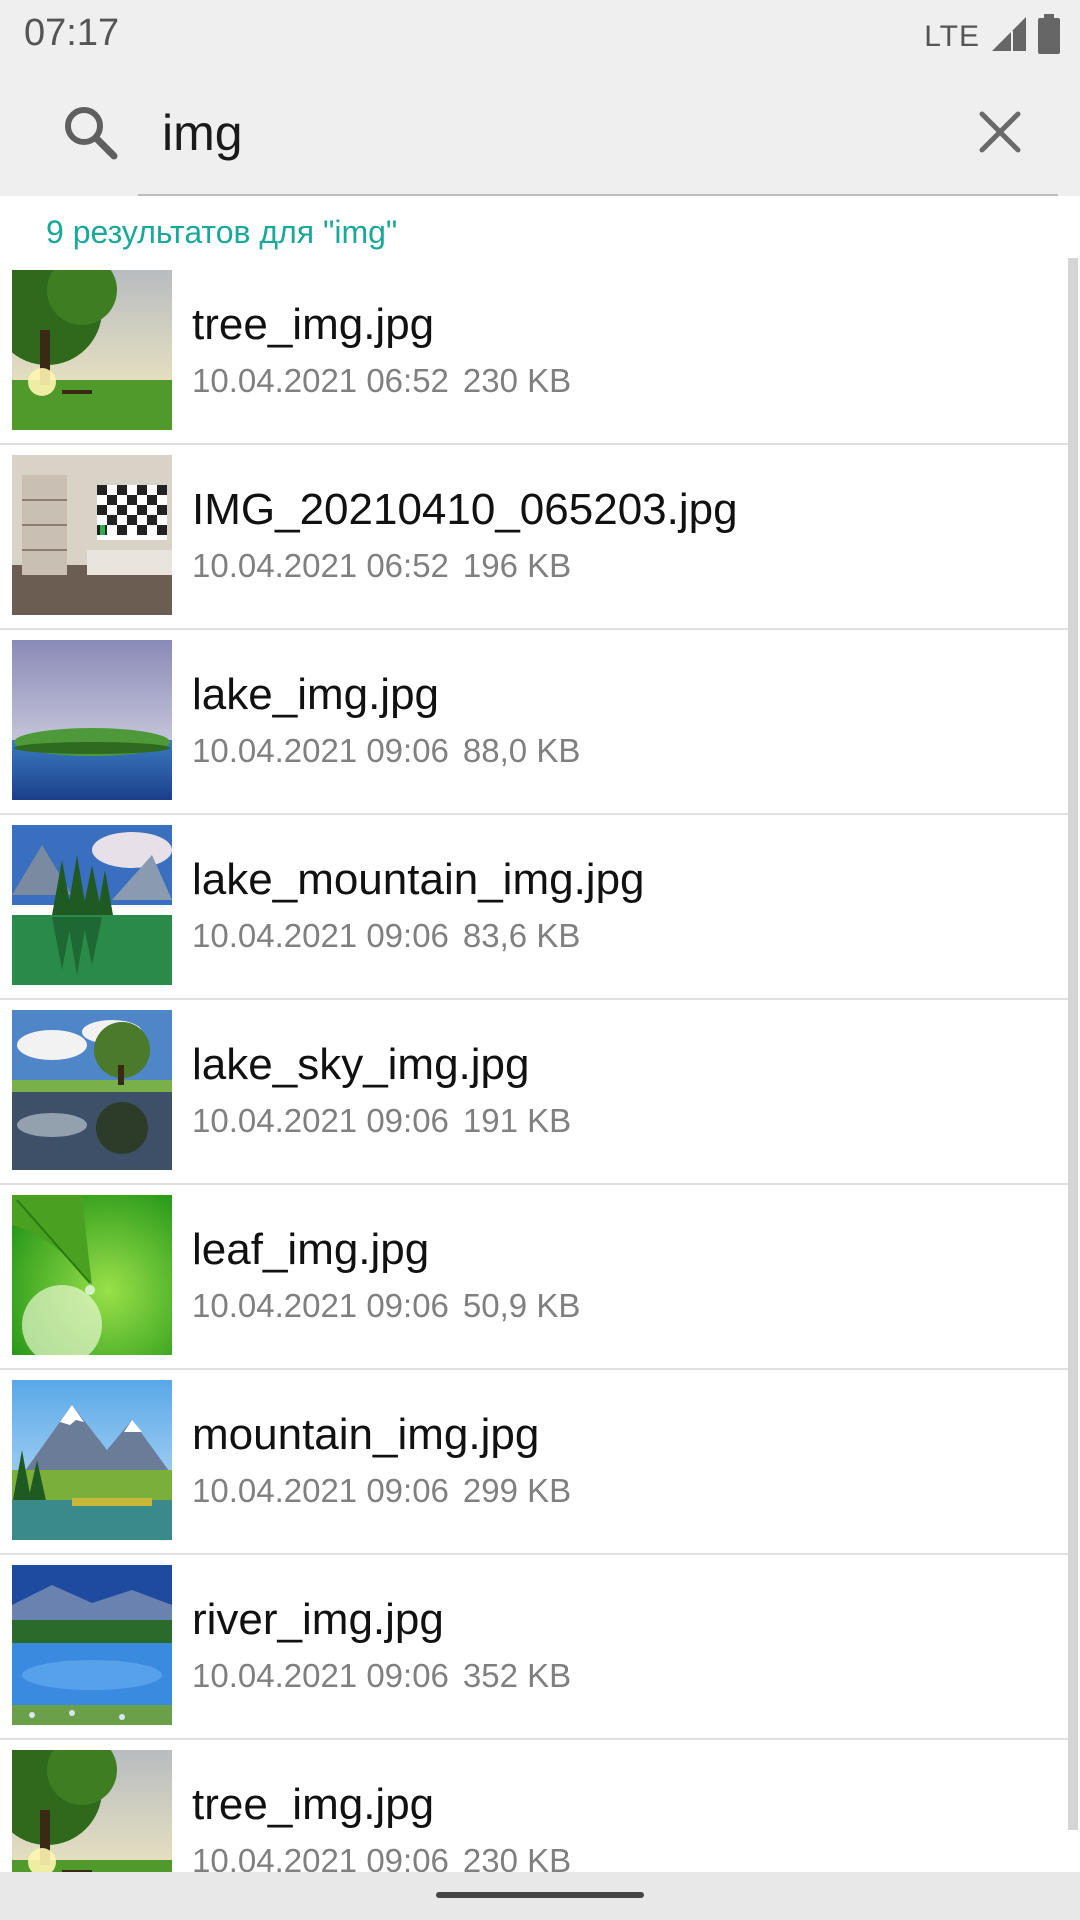 This screenshot has width=1080, height=1920. What do you see at coordinates (90, 132) in the screenshot?
I see `search-icon` at bounding box center [90, 132].